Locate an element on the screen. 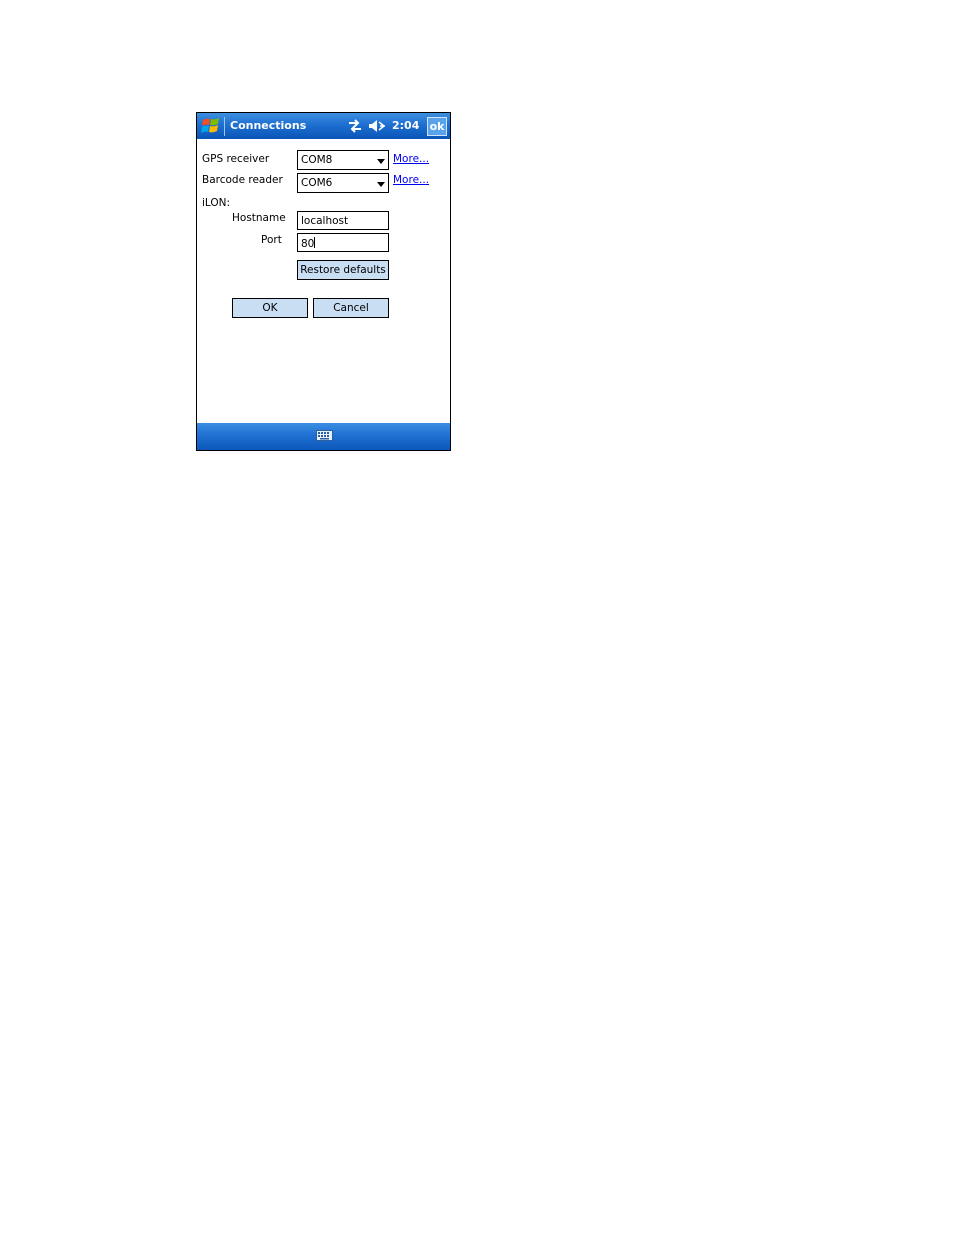 The width and height of the screenshot is (954, 1235). volume-muted-icon is located at coordinates (377, 126).